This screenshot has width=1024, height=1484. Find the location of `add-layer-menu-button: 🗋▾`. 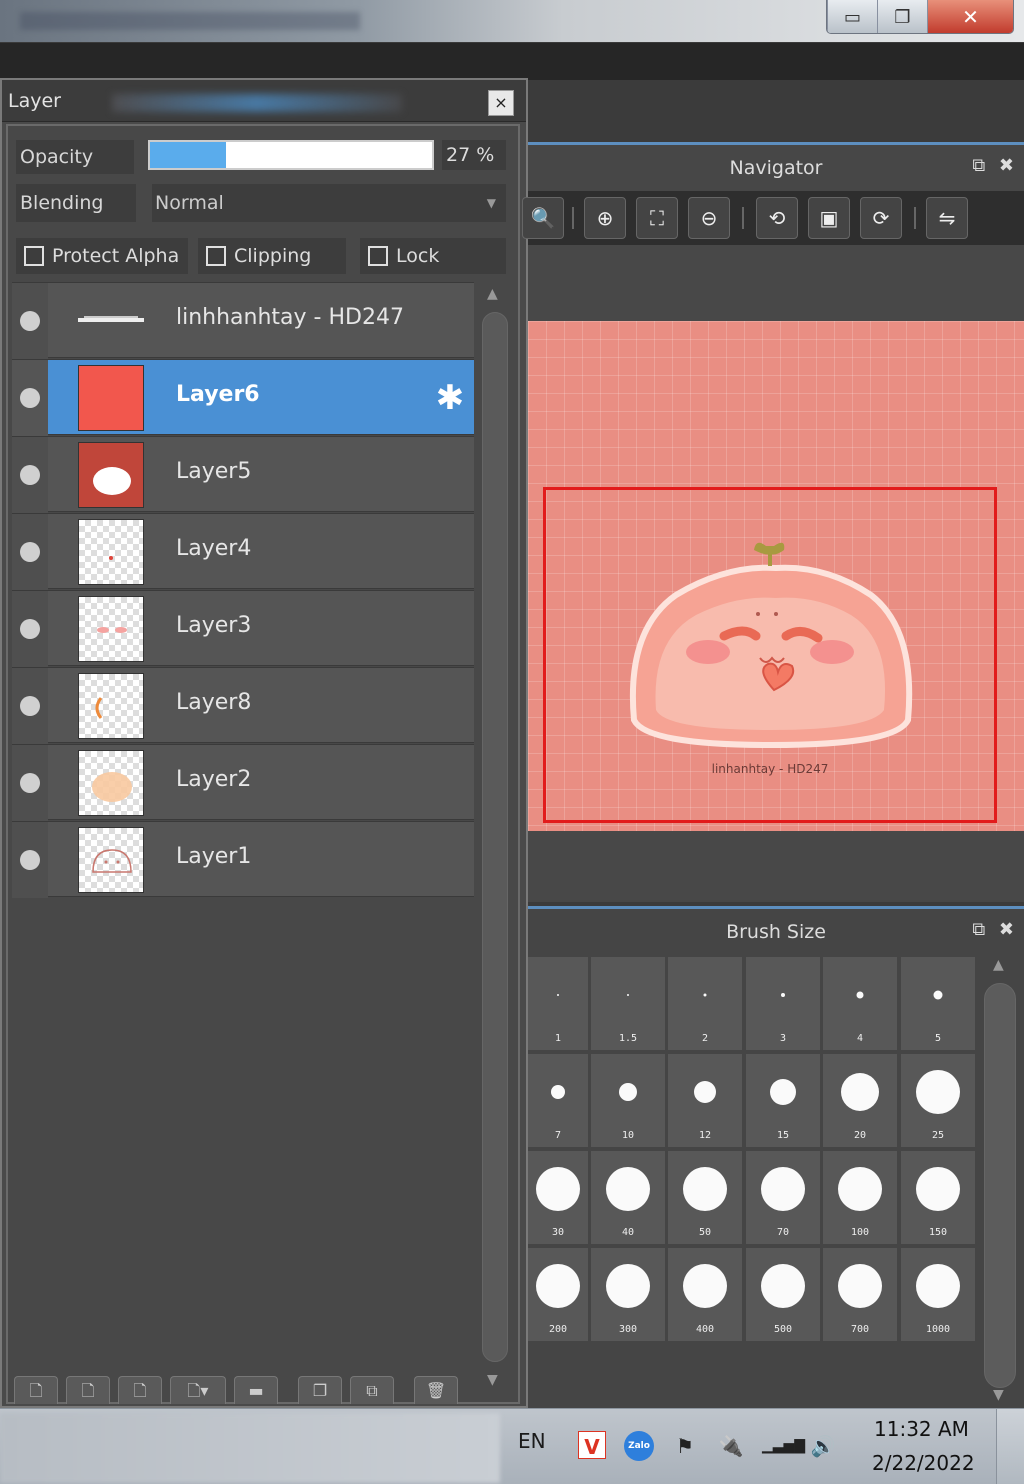

add-layer-menu-button: 🗋▾ is located at coordinates (198, 1390).